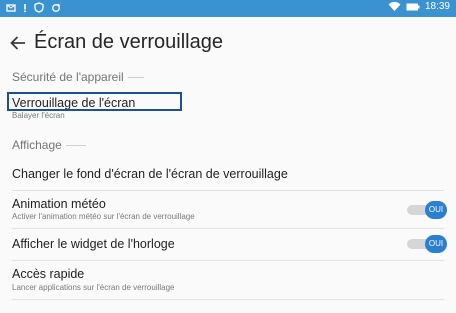  Describe the element at coordinates (228, 244) in the screenshot. I see `clock-widget-item: Afficher le widget de l'horloge OUI` at that location.